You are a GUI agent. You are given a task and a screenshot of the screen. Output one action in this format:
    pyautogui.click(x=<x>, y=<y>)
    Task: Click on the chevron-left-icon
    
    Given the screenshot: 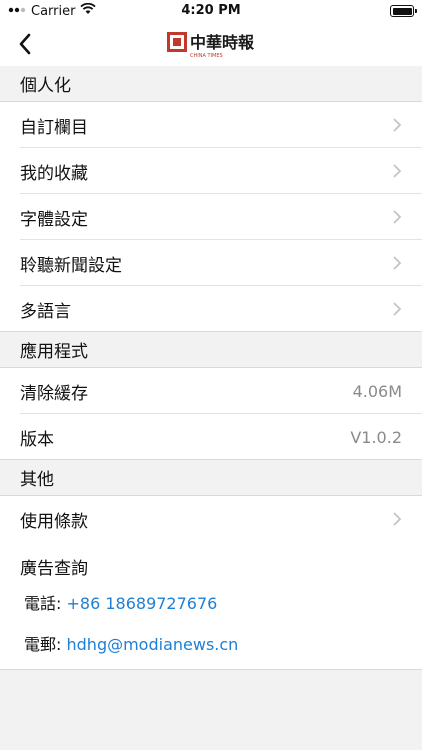 What is the action you would take?
    pyautogui.click(x=25, y=44)
    